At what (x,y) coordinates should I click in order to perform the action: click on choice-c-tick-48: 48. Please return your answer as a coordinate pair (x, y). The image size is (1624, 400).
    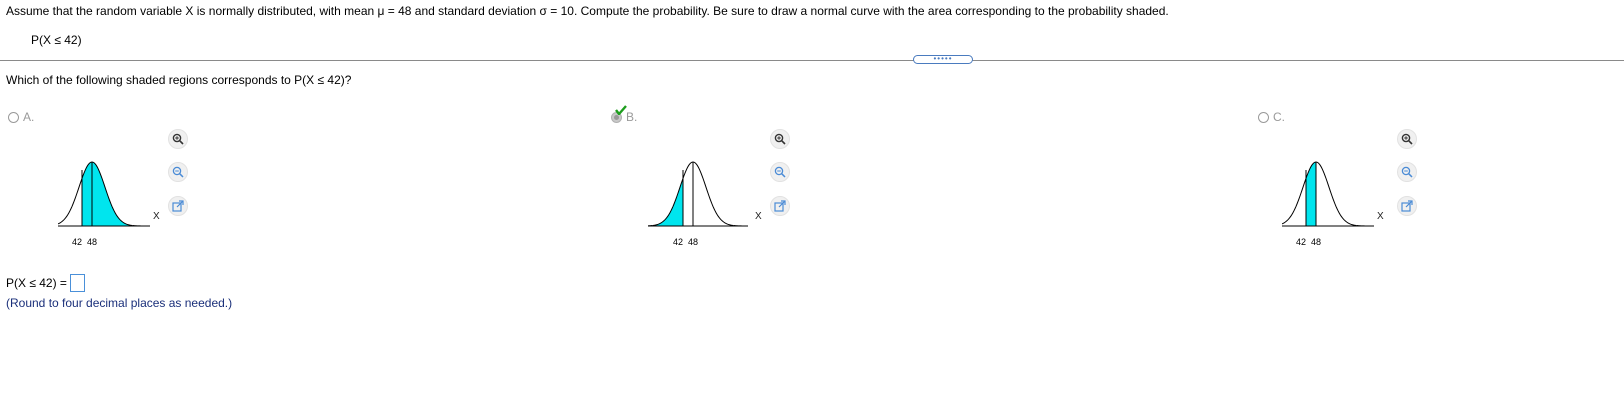
    Looking at the image, I should click on (1316, 242).